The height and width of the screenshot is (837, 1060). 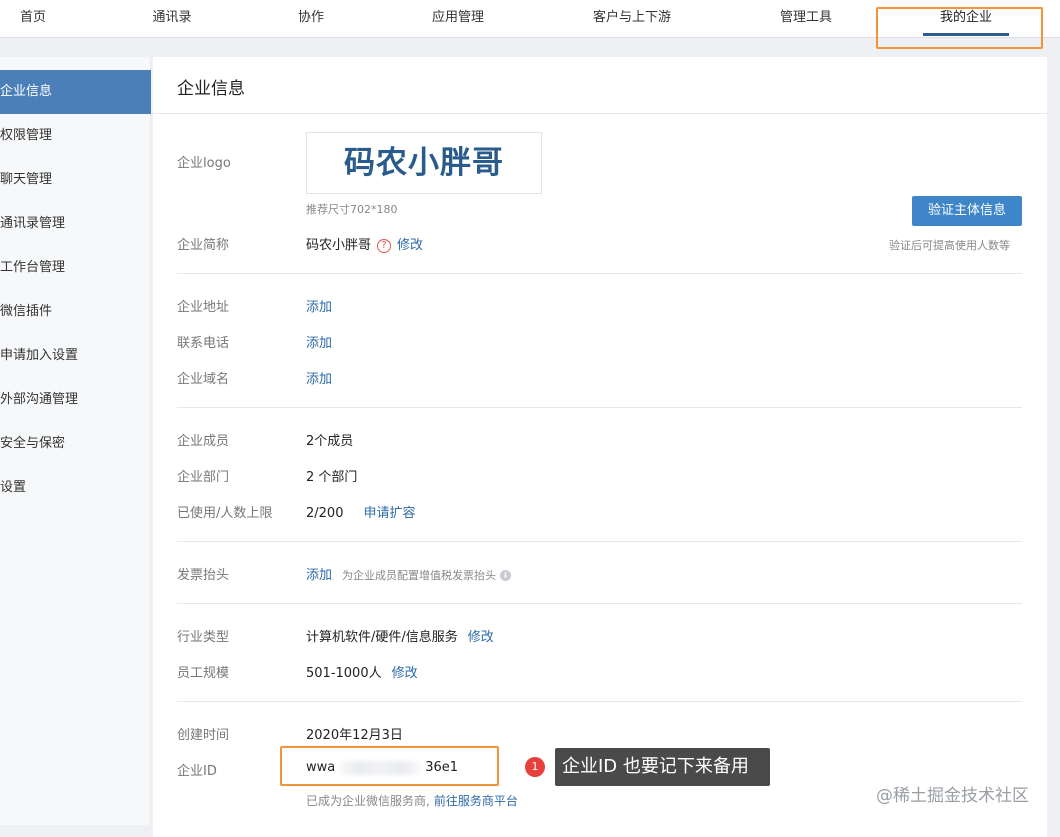 I want to click on help-icon: ?, so click(x=384, y=245).